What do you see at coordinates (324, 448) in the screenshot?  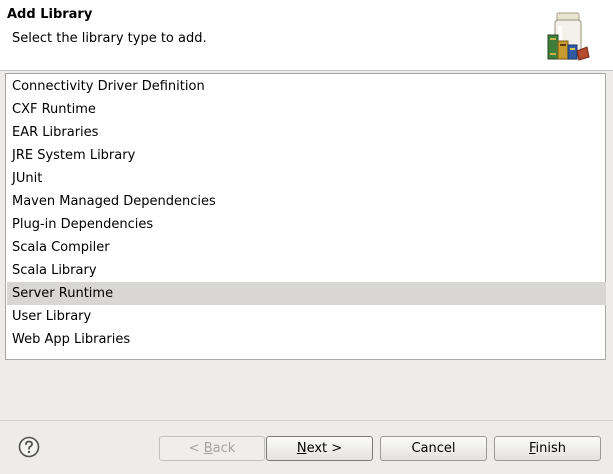 I see `next-button-rest: ext >` at bounding box center [324, 448].